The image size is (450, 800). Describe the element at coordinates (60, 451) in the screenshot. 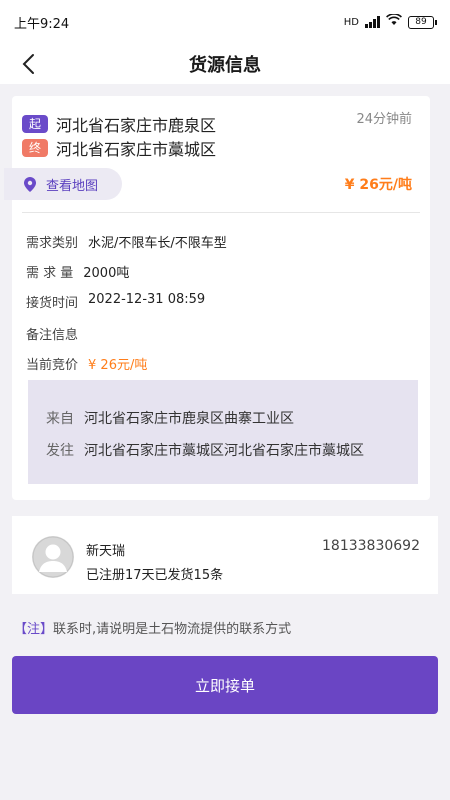

I see `to-label: 发往` at that location.